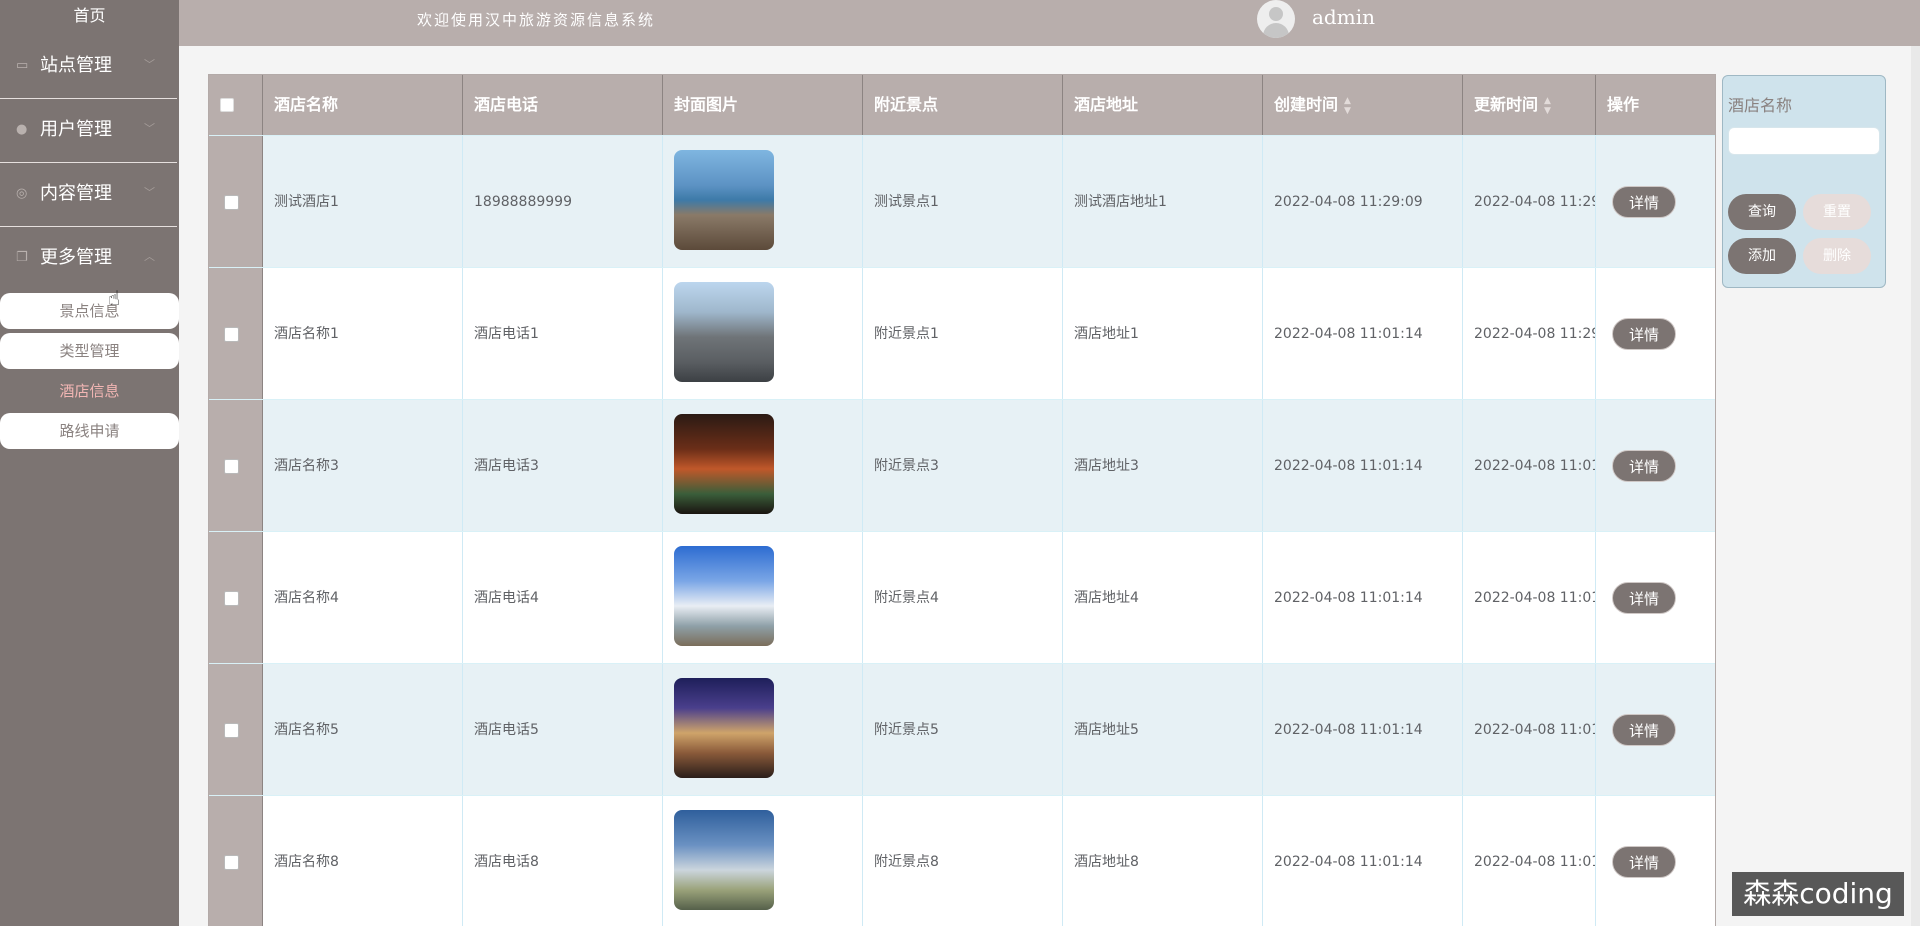 The width and height of the screenshot is (1920, 926). I want to click on hotel-phone-cell: 酒店电话5, so click(563, 730).